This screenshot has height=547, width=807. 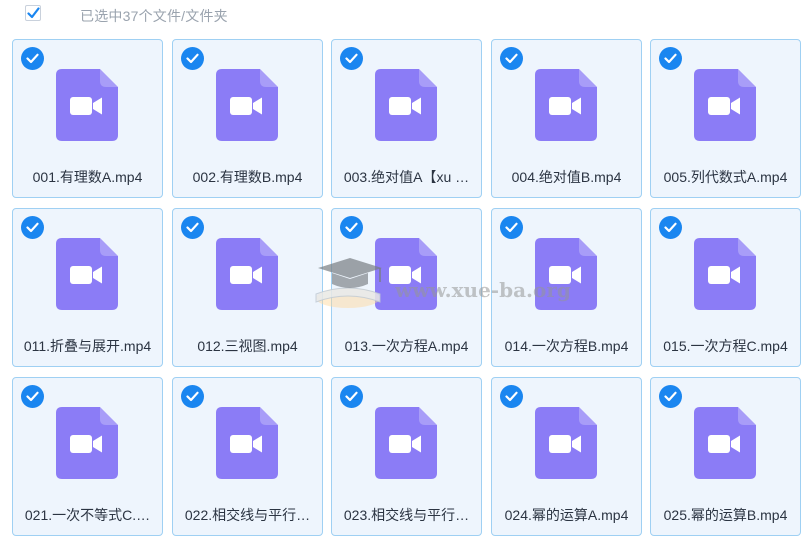 I want to click on selection-count-label: 已选中37个文件/文件夹, so click(x=154, y=16).